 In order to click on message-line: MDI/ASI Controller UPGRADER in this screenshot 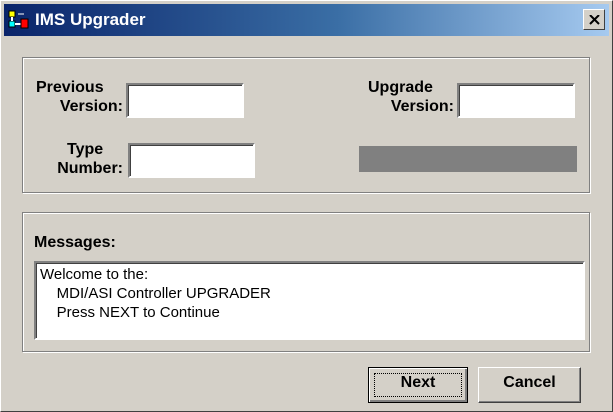, I will do `click(155, 293)`.